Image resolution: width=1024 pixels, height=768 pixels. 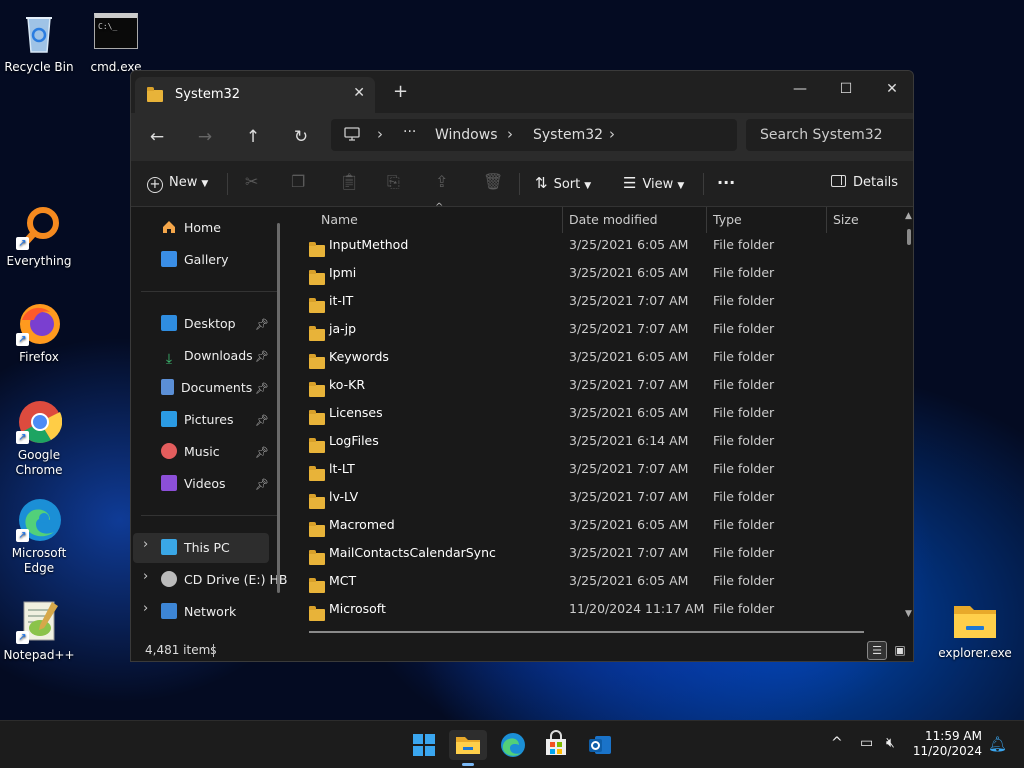 What do you see at coordinates (890, 743) in the screenshot?
I see `volume-muted-icon: 🔇︎` at bounding box center [890, 743].